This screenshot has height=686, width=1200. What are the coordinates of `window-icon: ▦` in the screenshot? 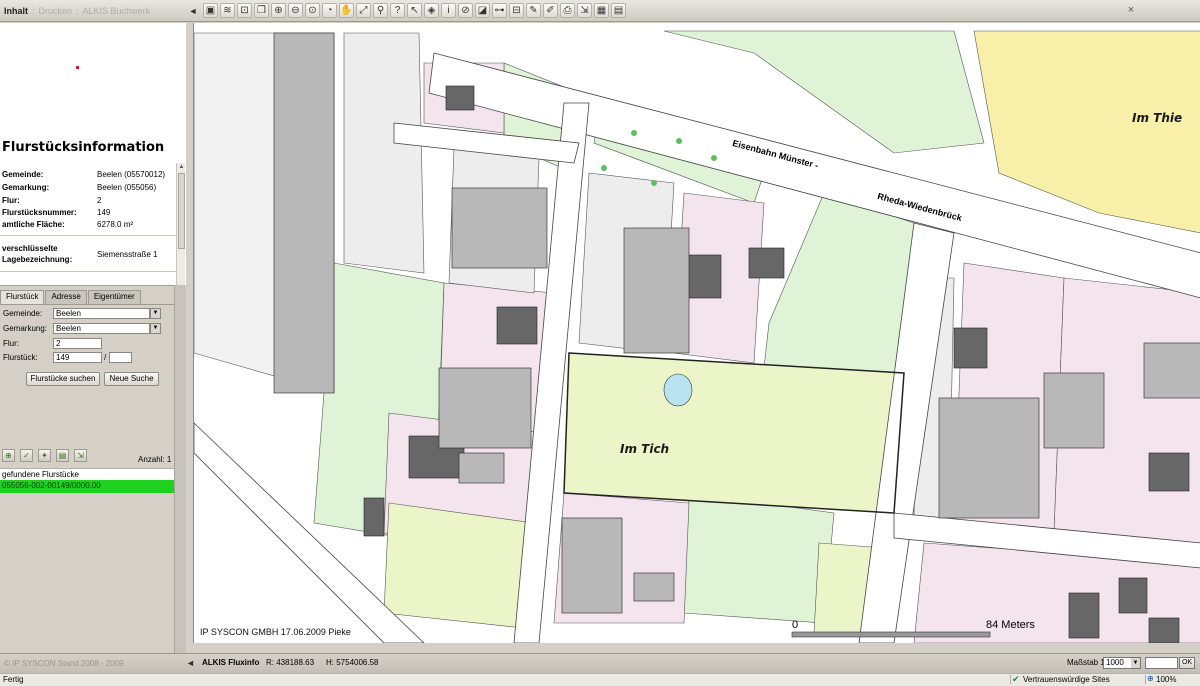 It's located at (601, 10).